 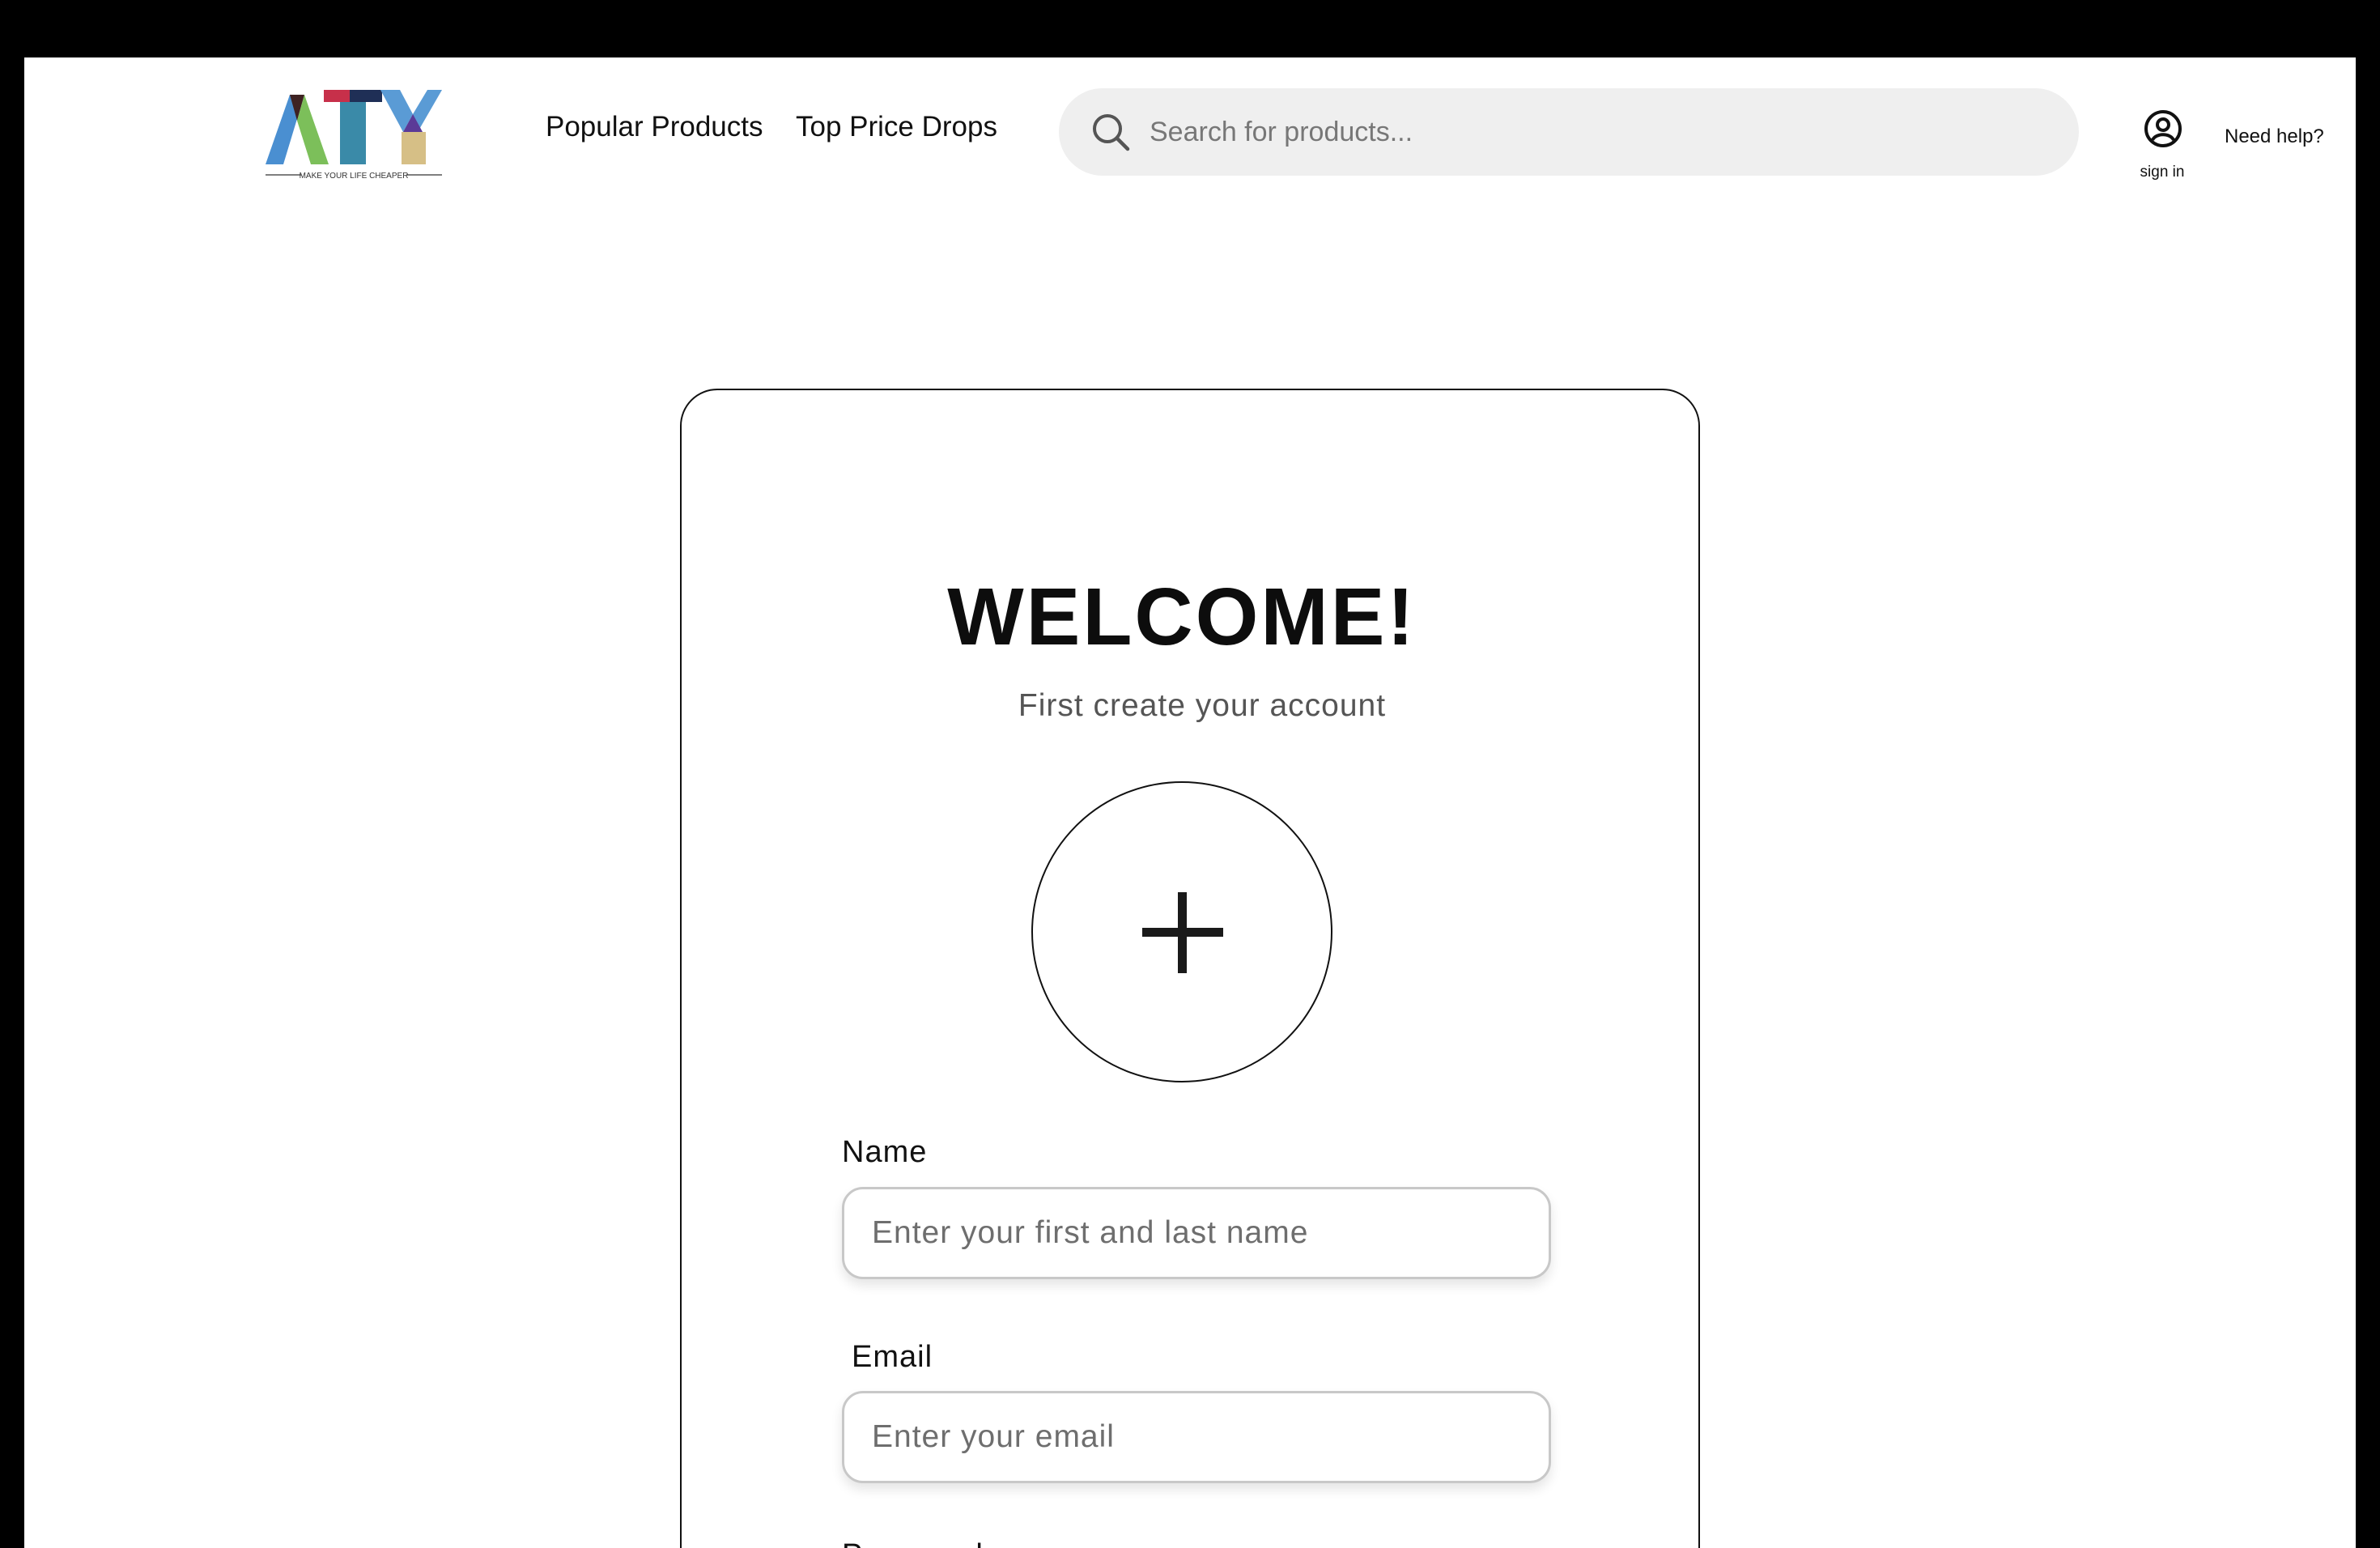 What do you see at coordinates (1111, 132) in the screenshot?
I see `search-icon` at bounding box center [1111, 132].